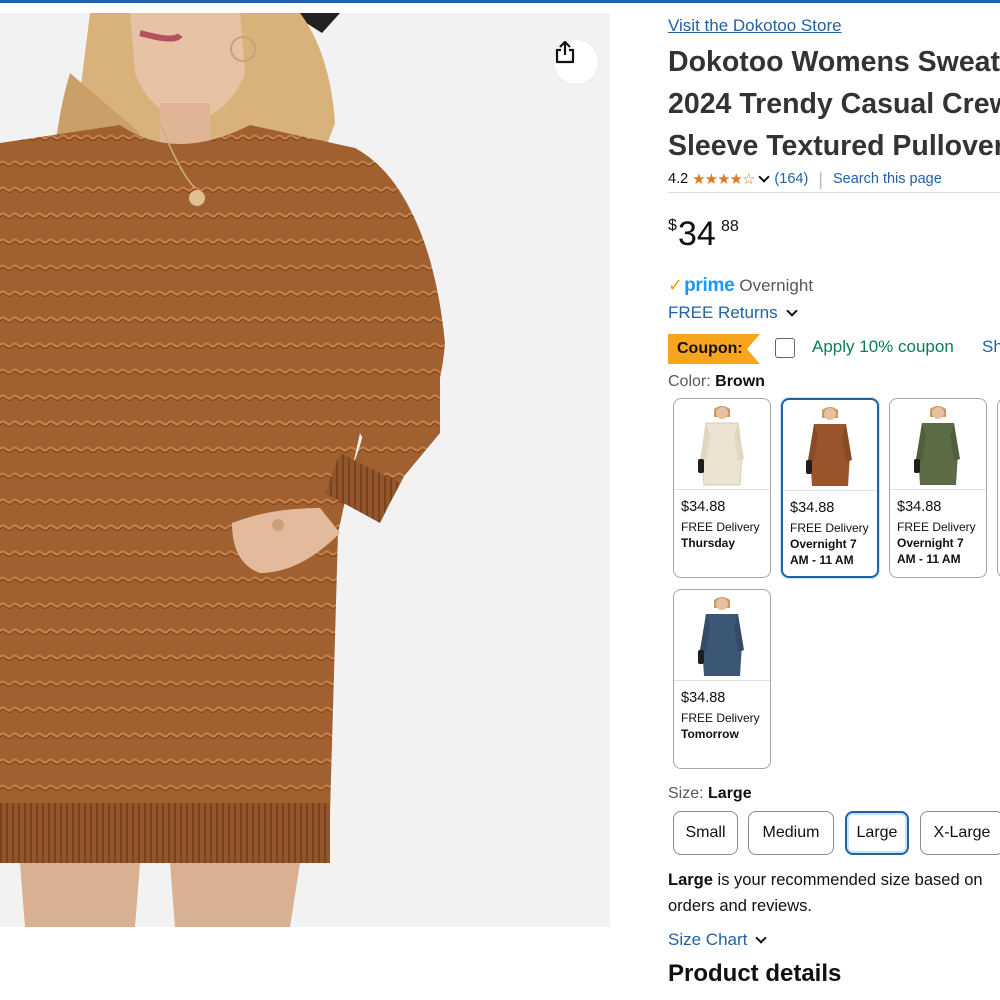 This screenshot has height=1000, width=1000. Describe the element at coordinates (705, 833) in the screenshot. I see `size-option-small: Small` at that location.